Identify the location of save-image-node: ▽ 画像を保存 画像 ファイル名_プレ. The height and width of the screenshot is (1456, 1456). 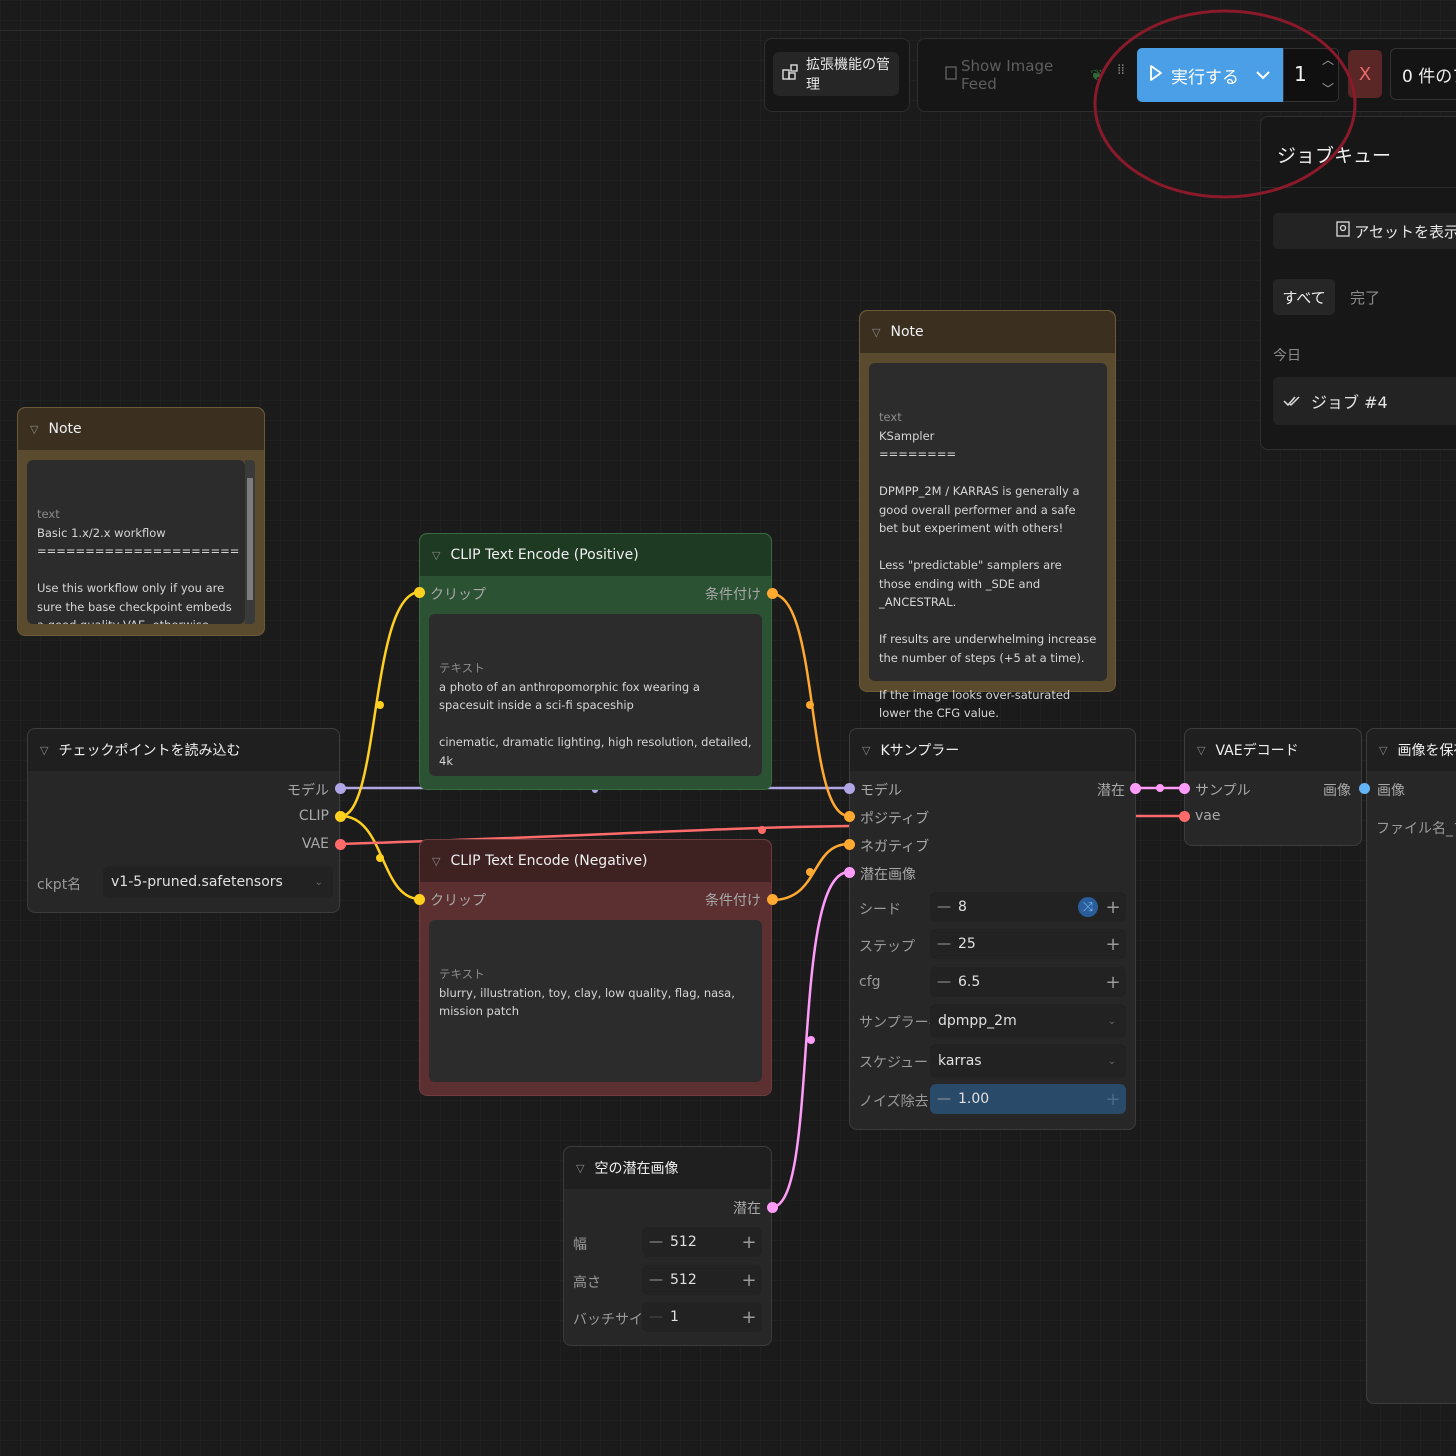
(1411, 1066).